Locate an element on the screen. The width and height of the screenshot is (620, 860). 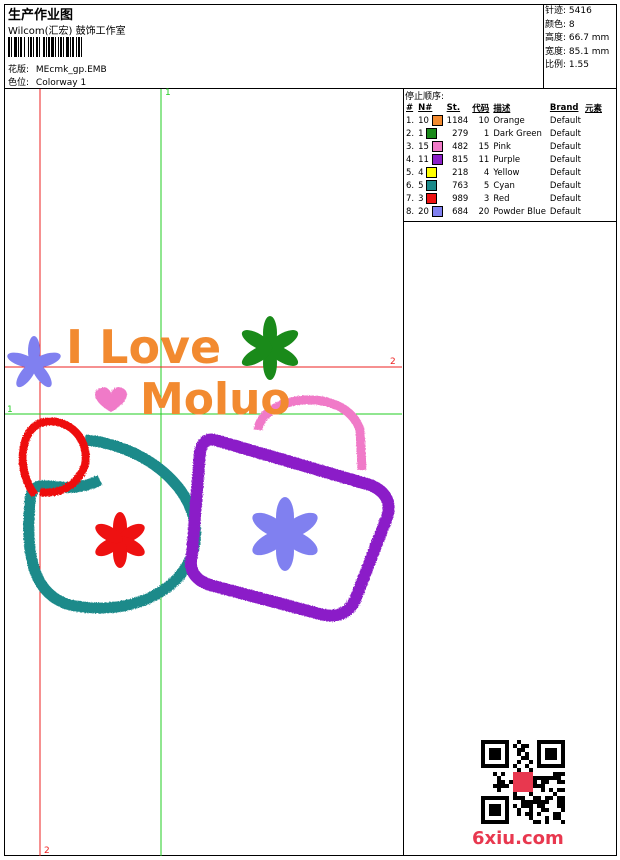
guide-label-h1: 1 is located at coordinates (10, 410).